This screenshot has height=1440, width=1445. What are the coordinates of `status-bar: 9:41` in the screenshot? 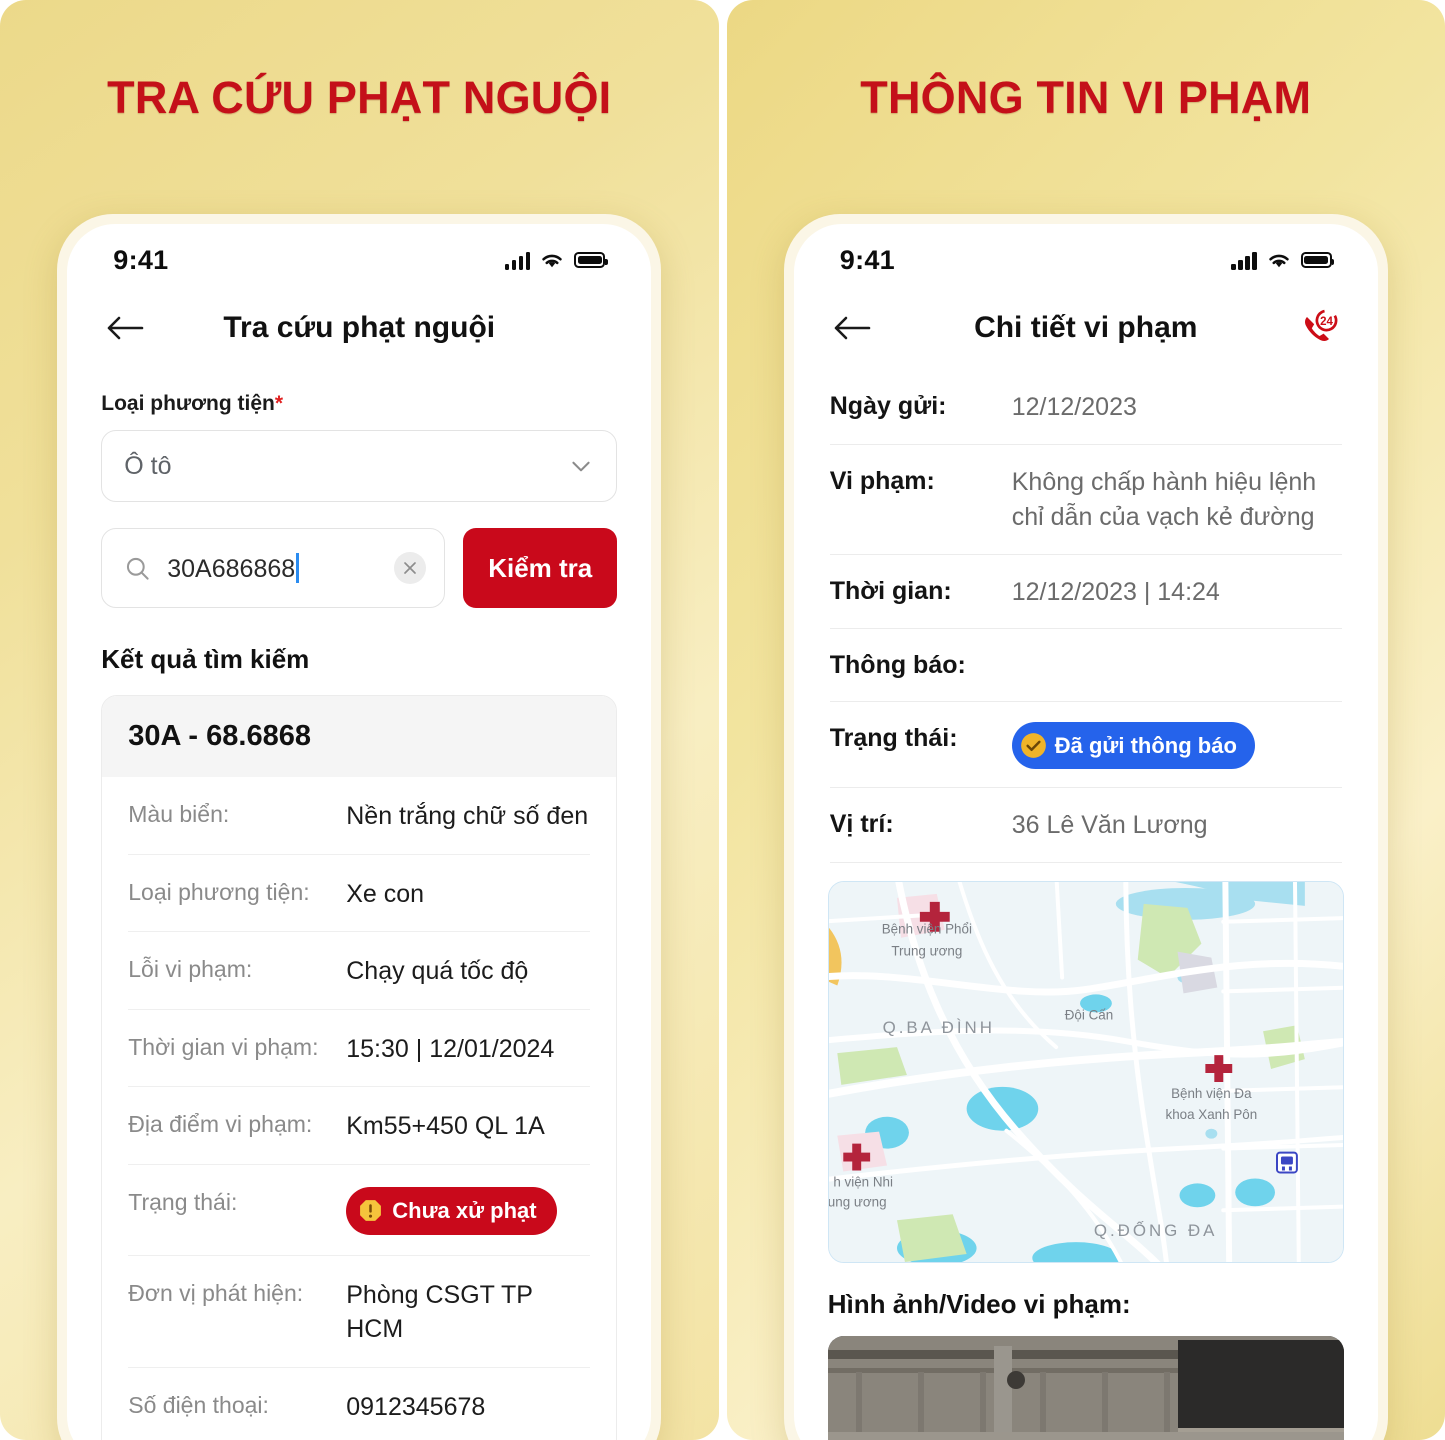 It's located at (359, 255).